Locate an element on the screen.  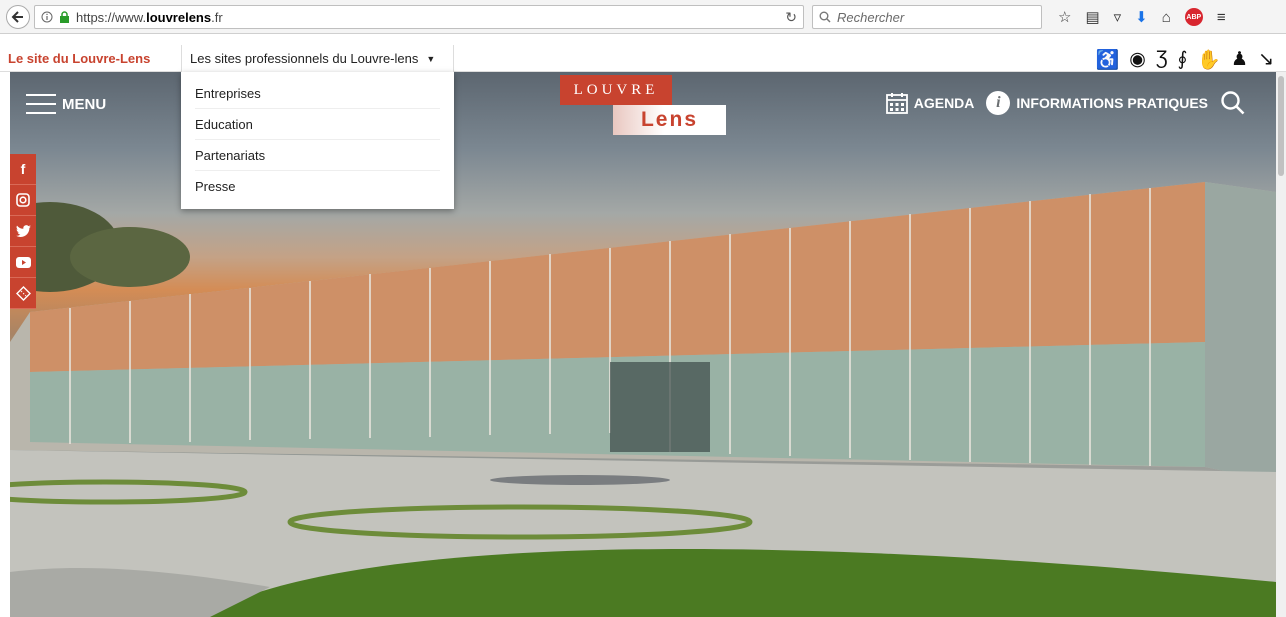
caret-down-icon: ▼ is located at coordinates (431, 58).